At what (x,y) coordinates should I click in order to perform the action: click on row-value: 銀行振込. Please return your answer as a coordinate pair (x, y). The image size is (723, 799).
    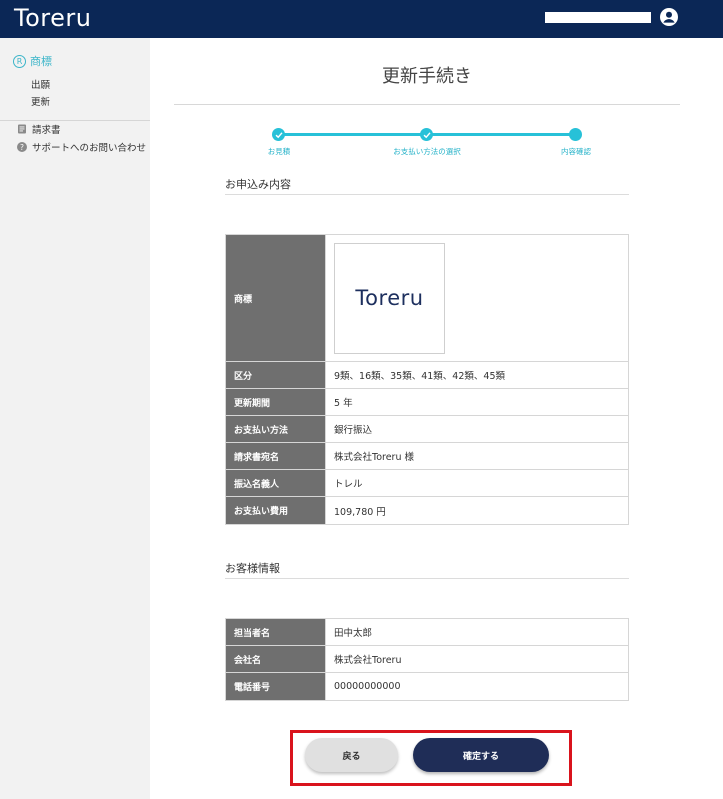
    Looking at the image, I should click on (477, 429).